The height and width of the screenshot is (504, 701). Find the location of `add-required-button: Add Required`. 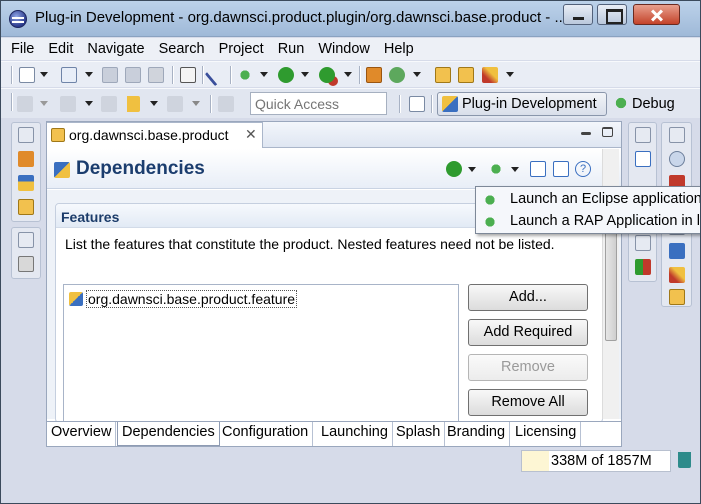

add-required-button: Add Required is located at coordinates (528, 332).